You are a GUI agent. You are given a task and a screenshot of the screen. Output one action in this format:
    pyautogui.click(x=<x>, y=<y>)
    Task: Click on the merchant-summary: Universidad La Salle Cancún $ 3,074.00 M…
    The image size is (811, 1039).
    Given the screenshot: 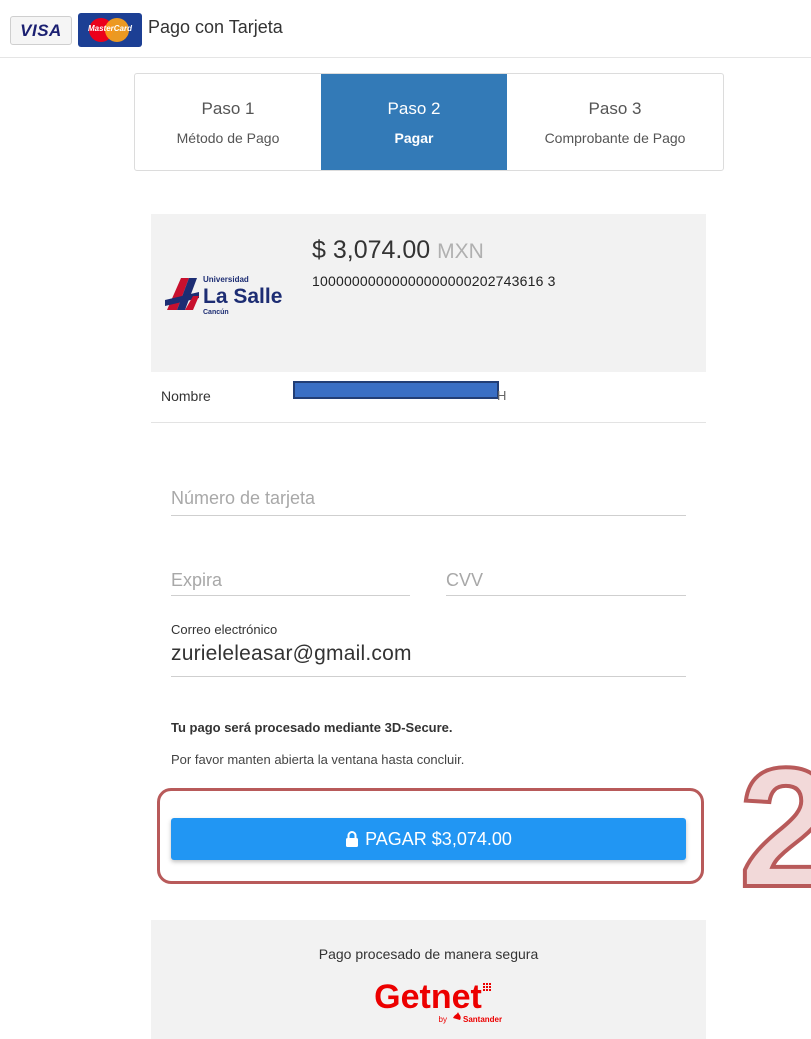 What is the action you would take?
    pyautogui.click(x=428, y=293)
    